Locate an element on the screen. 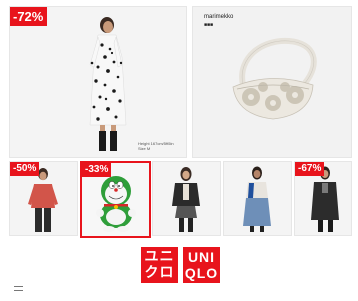  uniqlo-logo: ユニ クロ UNI QLO is located at coordinates (181, 265).